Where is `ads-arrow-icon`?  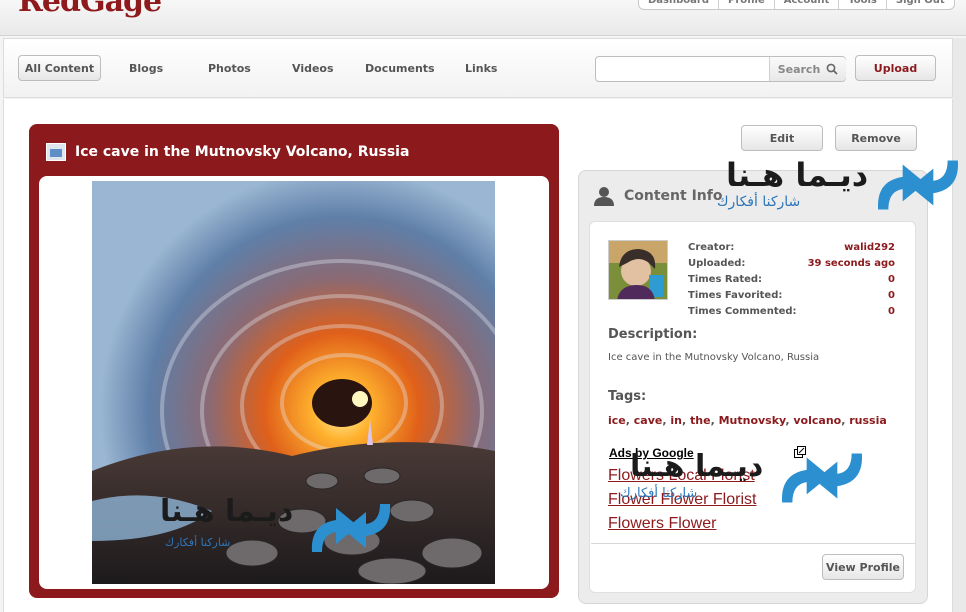 ads-arrow-icon is located at coordinates (822, 478).